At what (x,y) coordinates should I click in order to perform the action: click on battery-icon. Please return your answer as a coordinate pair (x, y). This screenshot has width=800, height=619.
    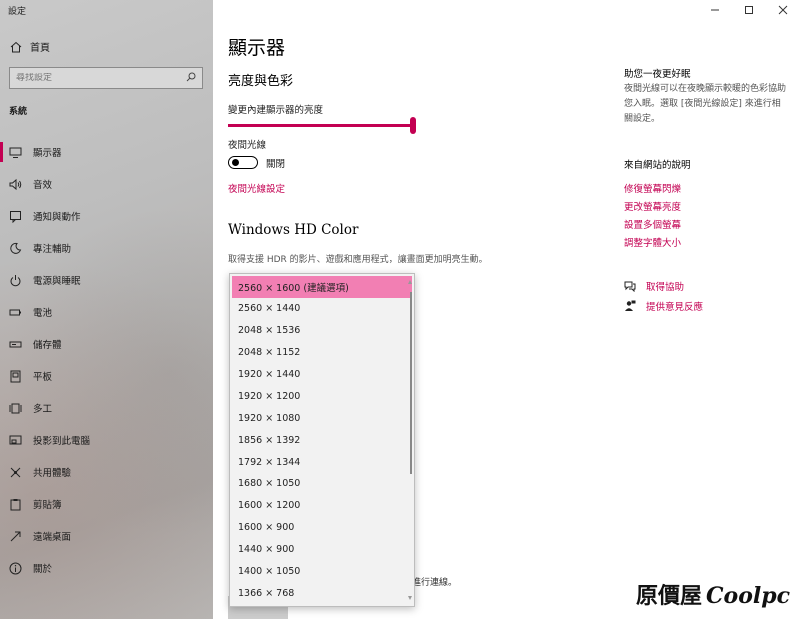
    Looking at the image, I should click on (15, 312).